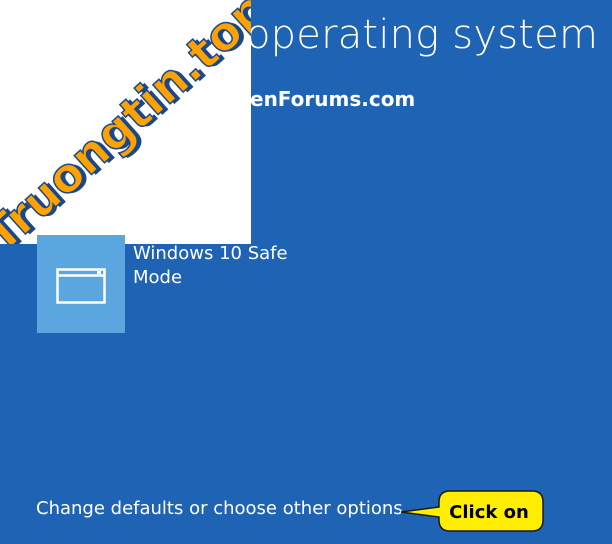 The image size is (612, 544). Describe the element at coordinates (219, 508) in the screenshot. I see `change-defaults-link: Change defaults or choose other options` at that location.